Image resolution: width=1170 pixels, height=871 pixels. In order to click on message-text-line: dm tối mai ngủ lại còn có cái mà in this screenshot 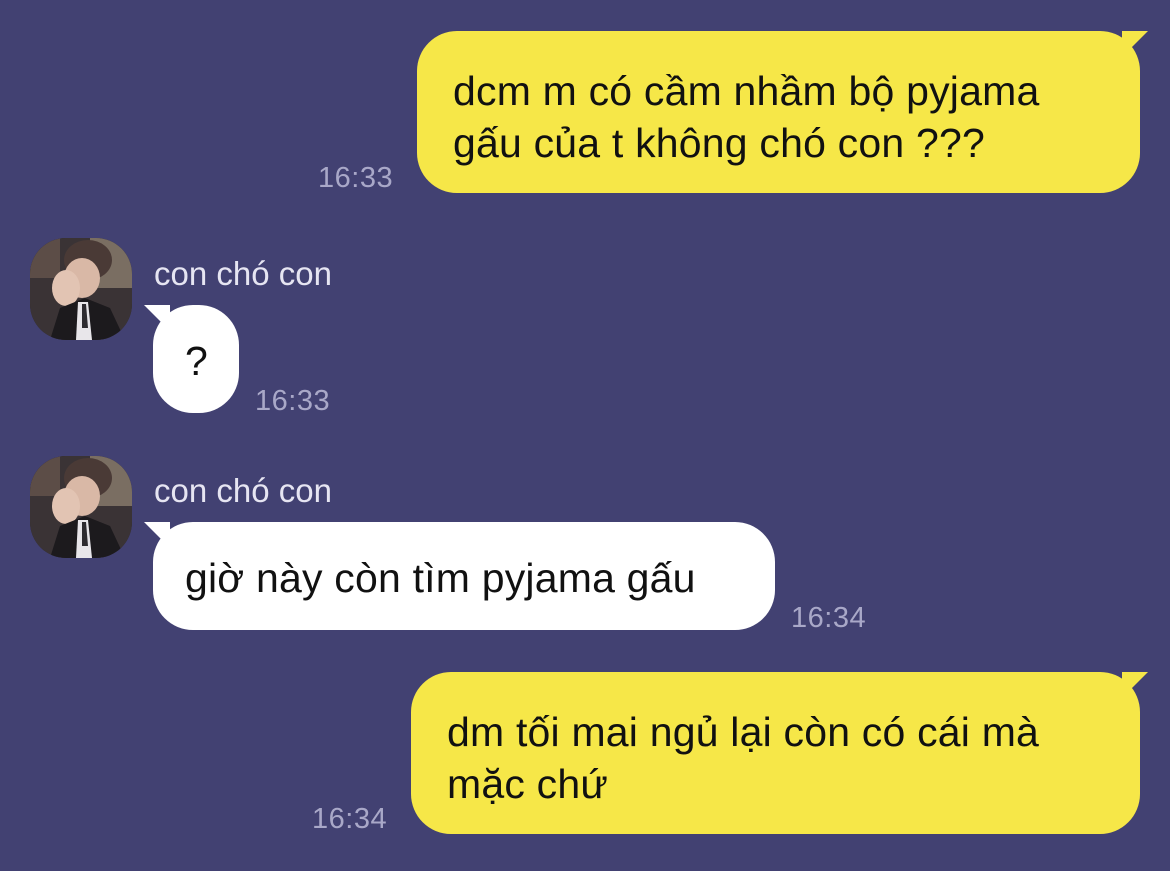, I will do `click(743, 732)`.